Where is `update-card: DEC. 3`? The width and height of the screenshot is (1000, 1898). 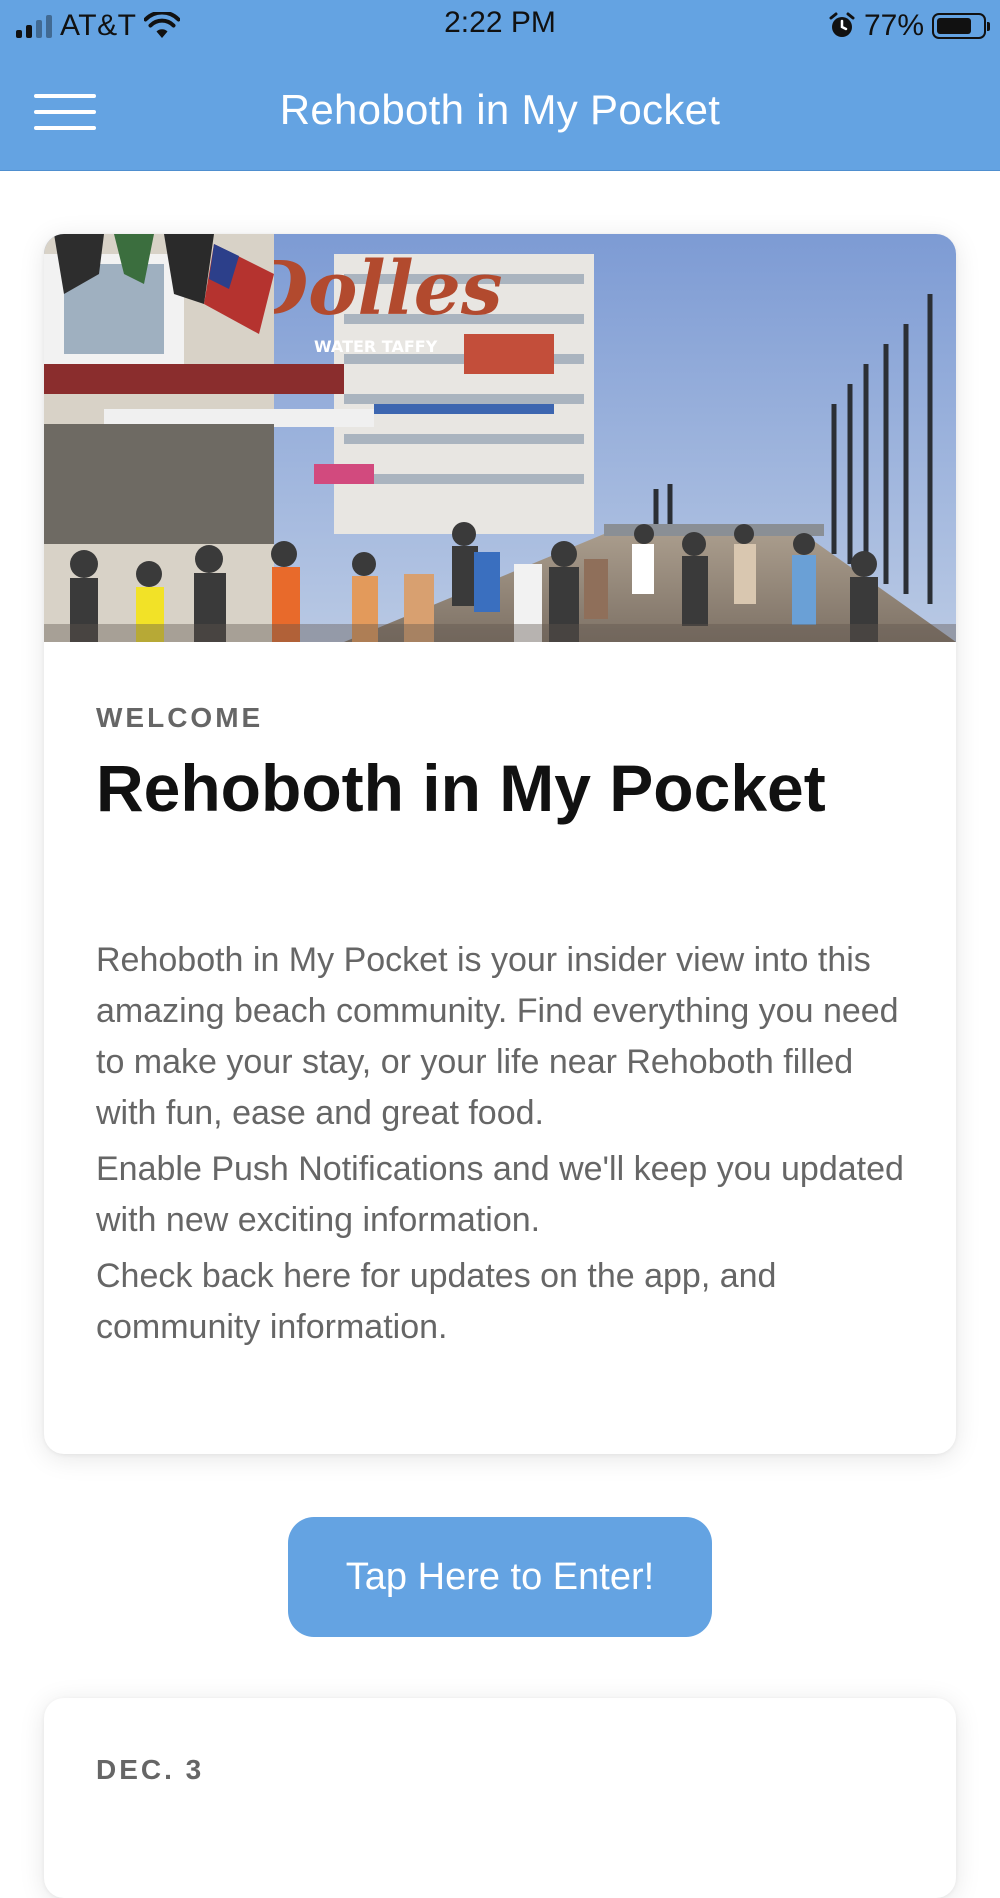
update-card: DEC. 3 is located at coordinates (500, 1798).